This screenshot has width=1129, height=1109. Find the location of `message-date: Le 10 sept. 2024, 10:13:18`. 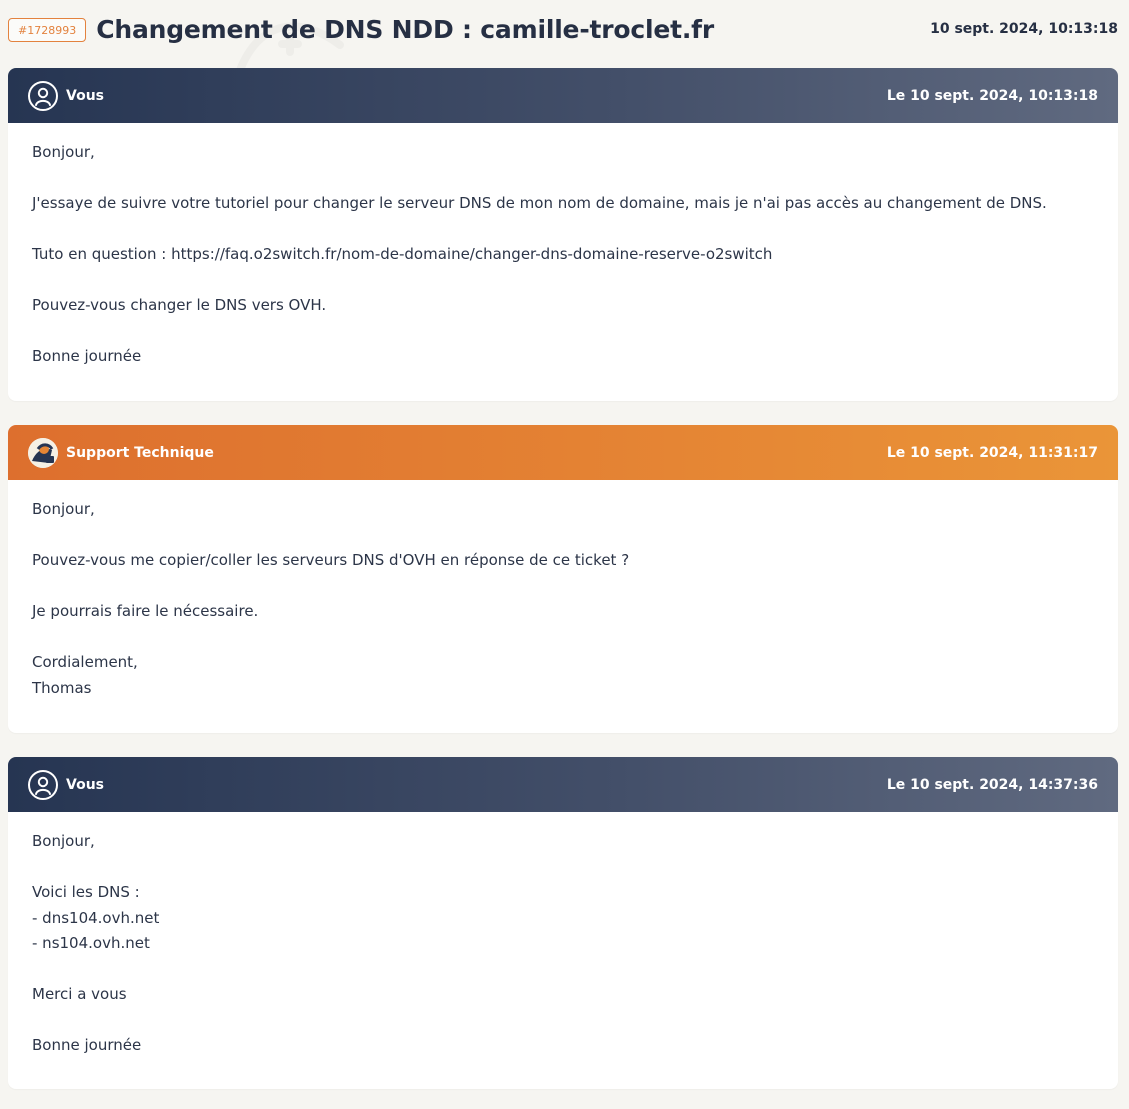

message-date: Le 10 sept. 2024, 10:13:18 is located at coordinates (992, 95).